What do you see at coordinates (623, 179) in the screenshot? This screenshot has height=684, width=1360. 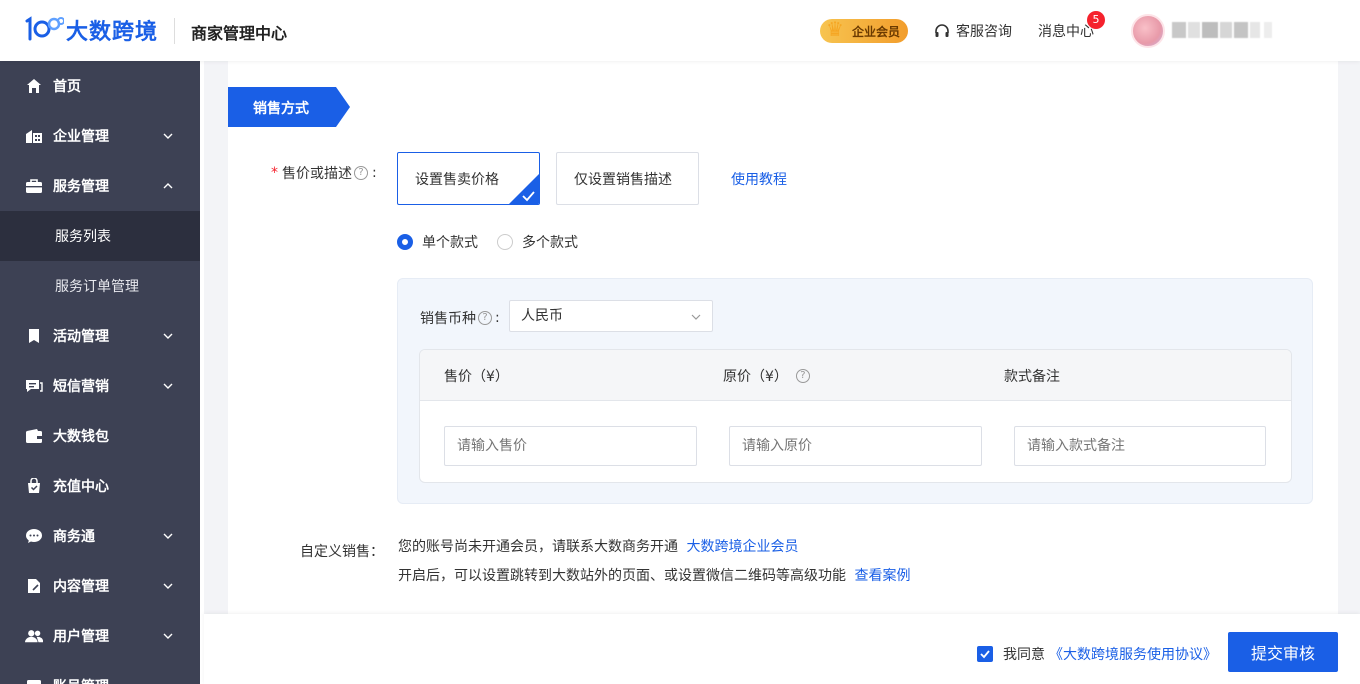 I see `option-desc-only-label: 仅设置销售描述` at bounding box center [623, 179].